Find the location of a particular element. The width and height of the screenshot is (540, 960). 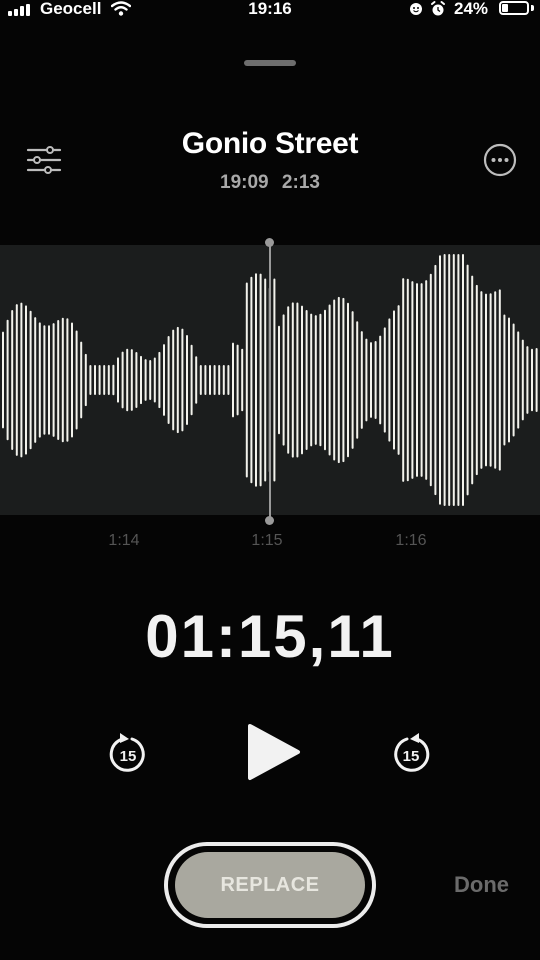

recording-title: Gonio Street is located at coordinates (270, 143).